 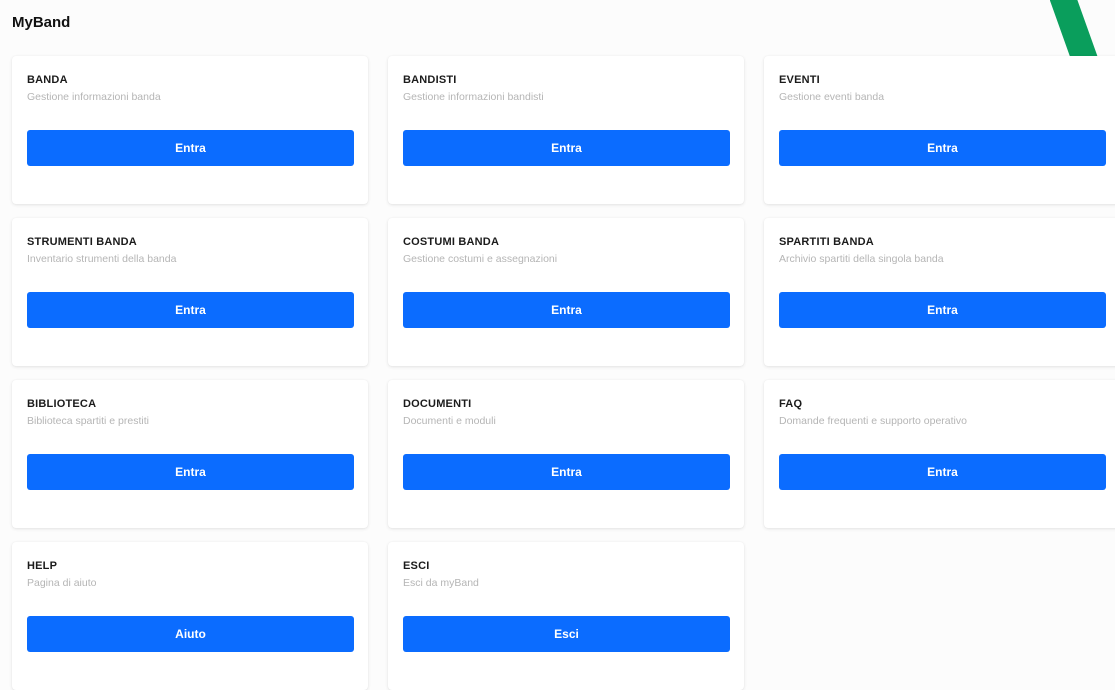 I want to click on costumi-banda-enter-button: Entra, so click(x=566, y=310).